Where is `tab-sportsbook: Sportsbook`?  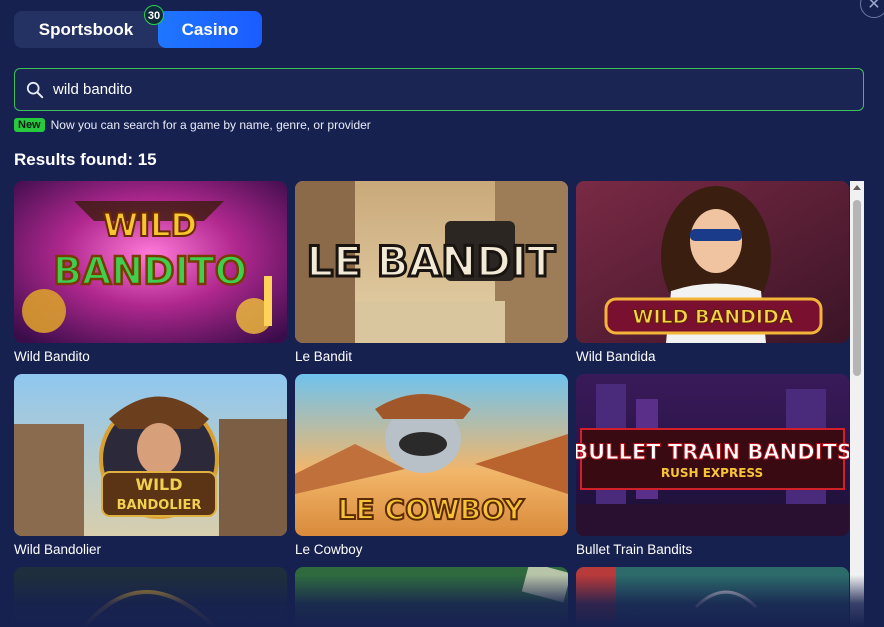
tab-sportsbook: Sportsbook is located at coordinates (86, 29).